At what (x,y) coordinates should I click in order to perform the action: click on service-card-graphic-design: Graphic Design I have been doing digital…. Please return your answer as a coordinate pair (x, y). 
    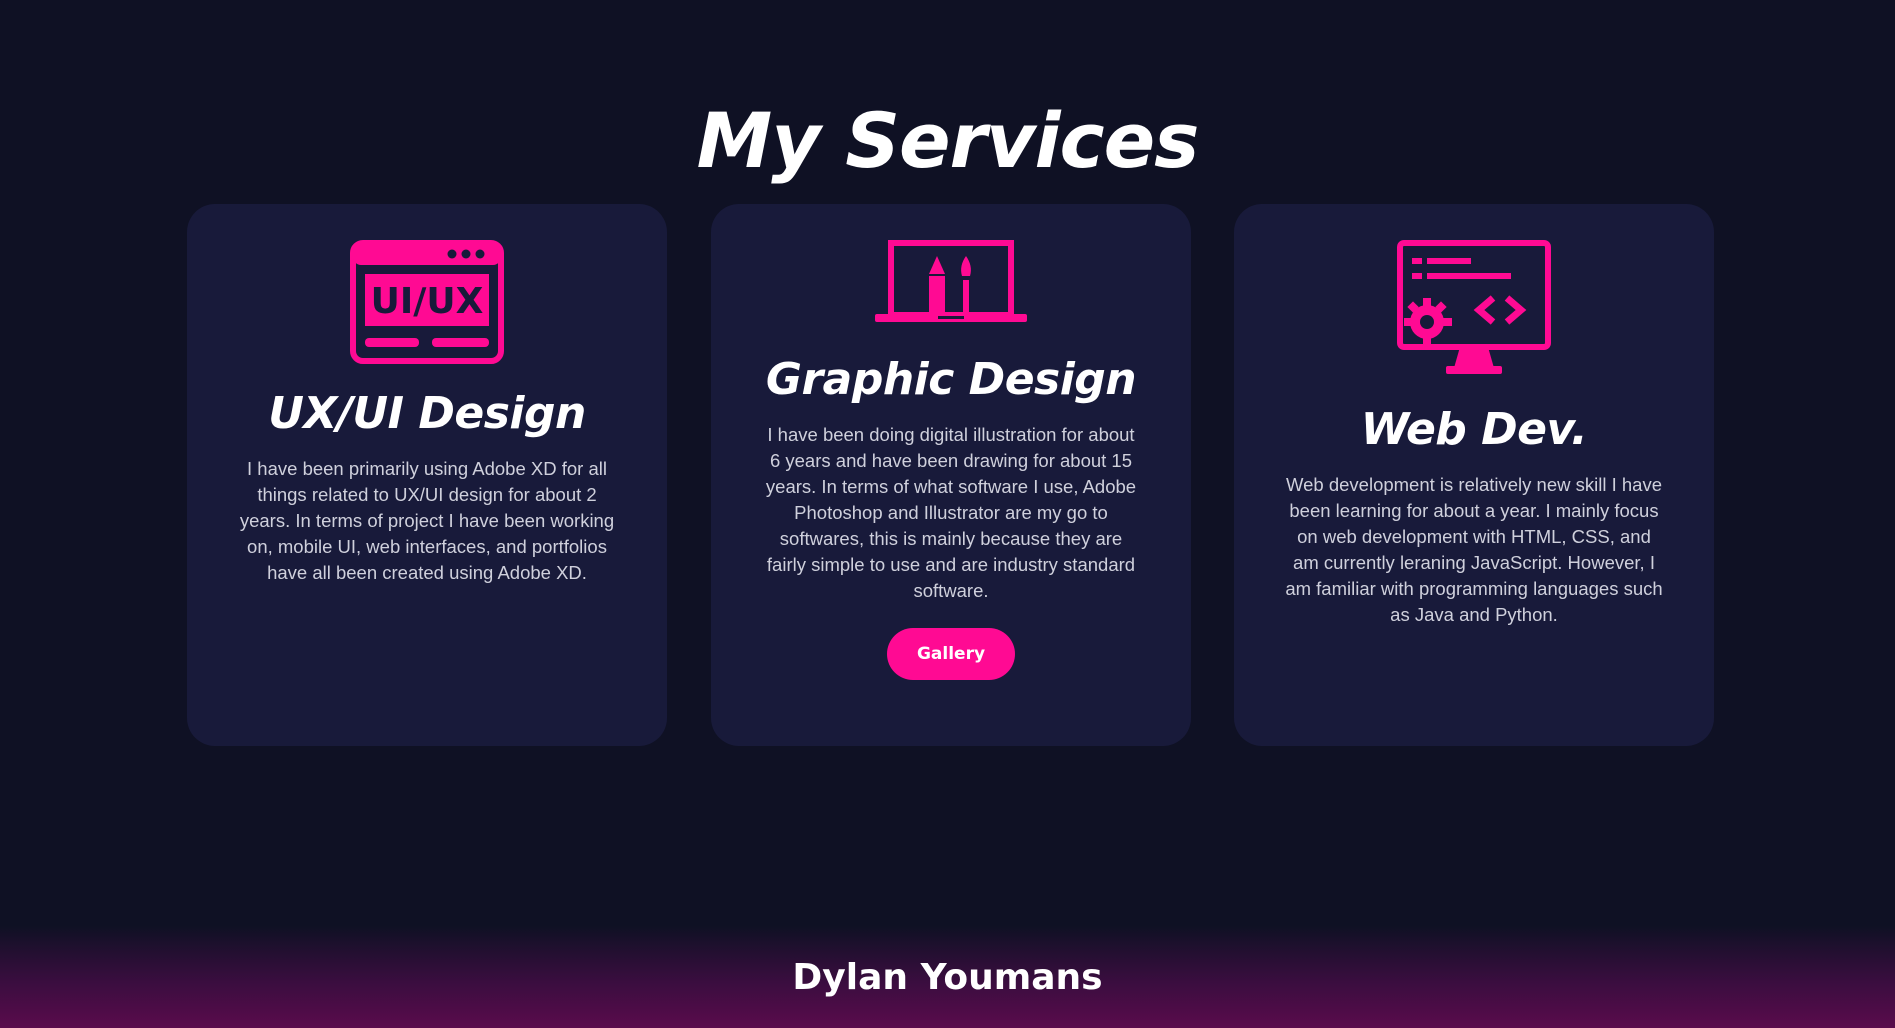
    Looking at the image, I should click on (951, 475).